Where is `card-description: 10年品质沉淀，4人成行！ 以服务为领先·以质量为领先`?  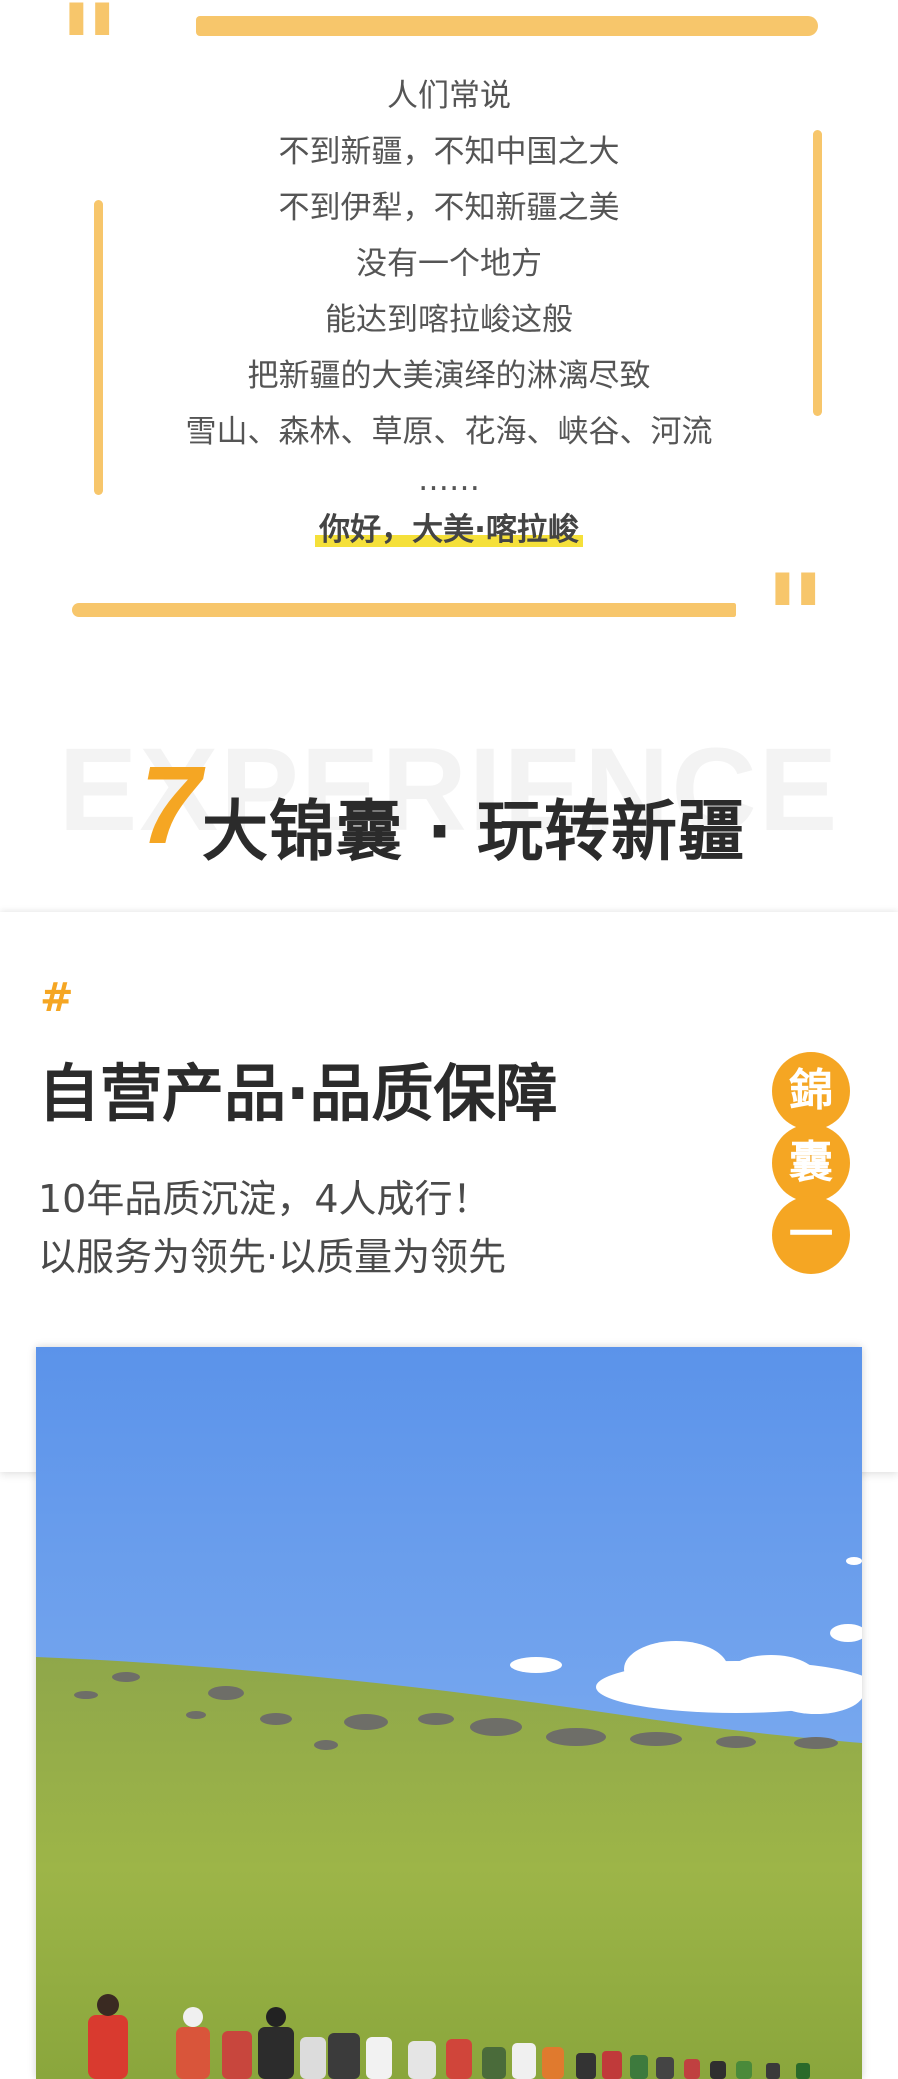
card-description: 10年品质沉淀，4人成行！ 以服务为领先·以质量为领先 is located at coordinates (272, 1228).